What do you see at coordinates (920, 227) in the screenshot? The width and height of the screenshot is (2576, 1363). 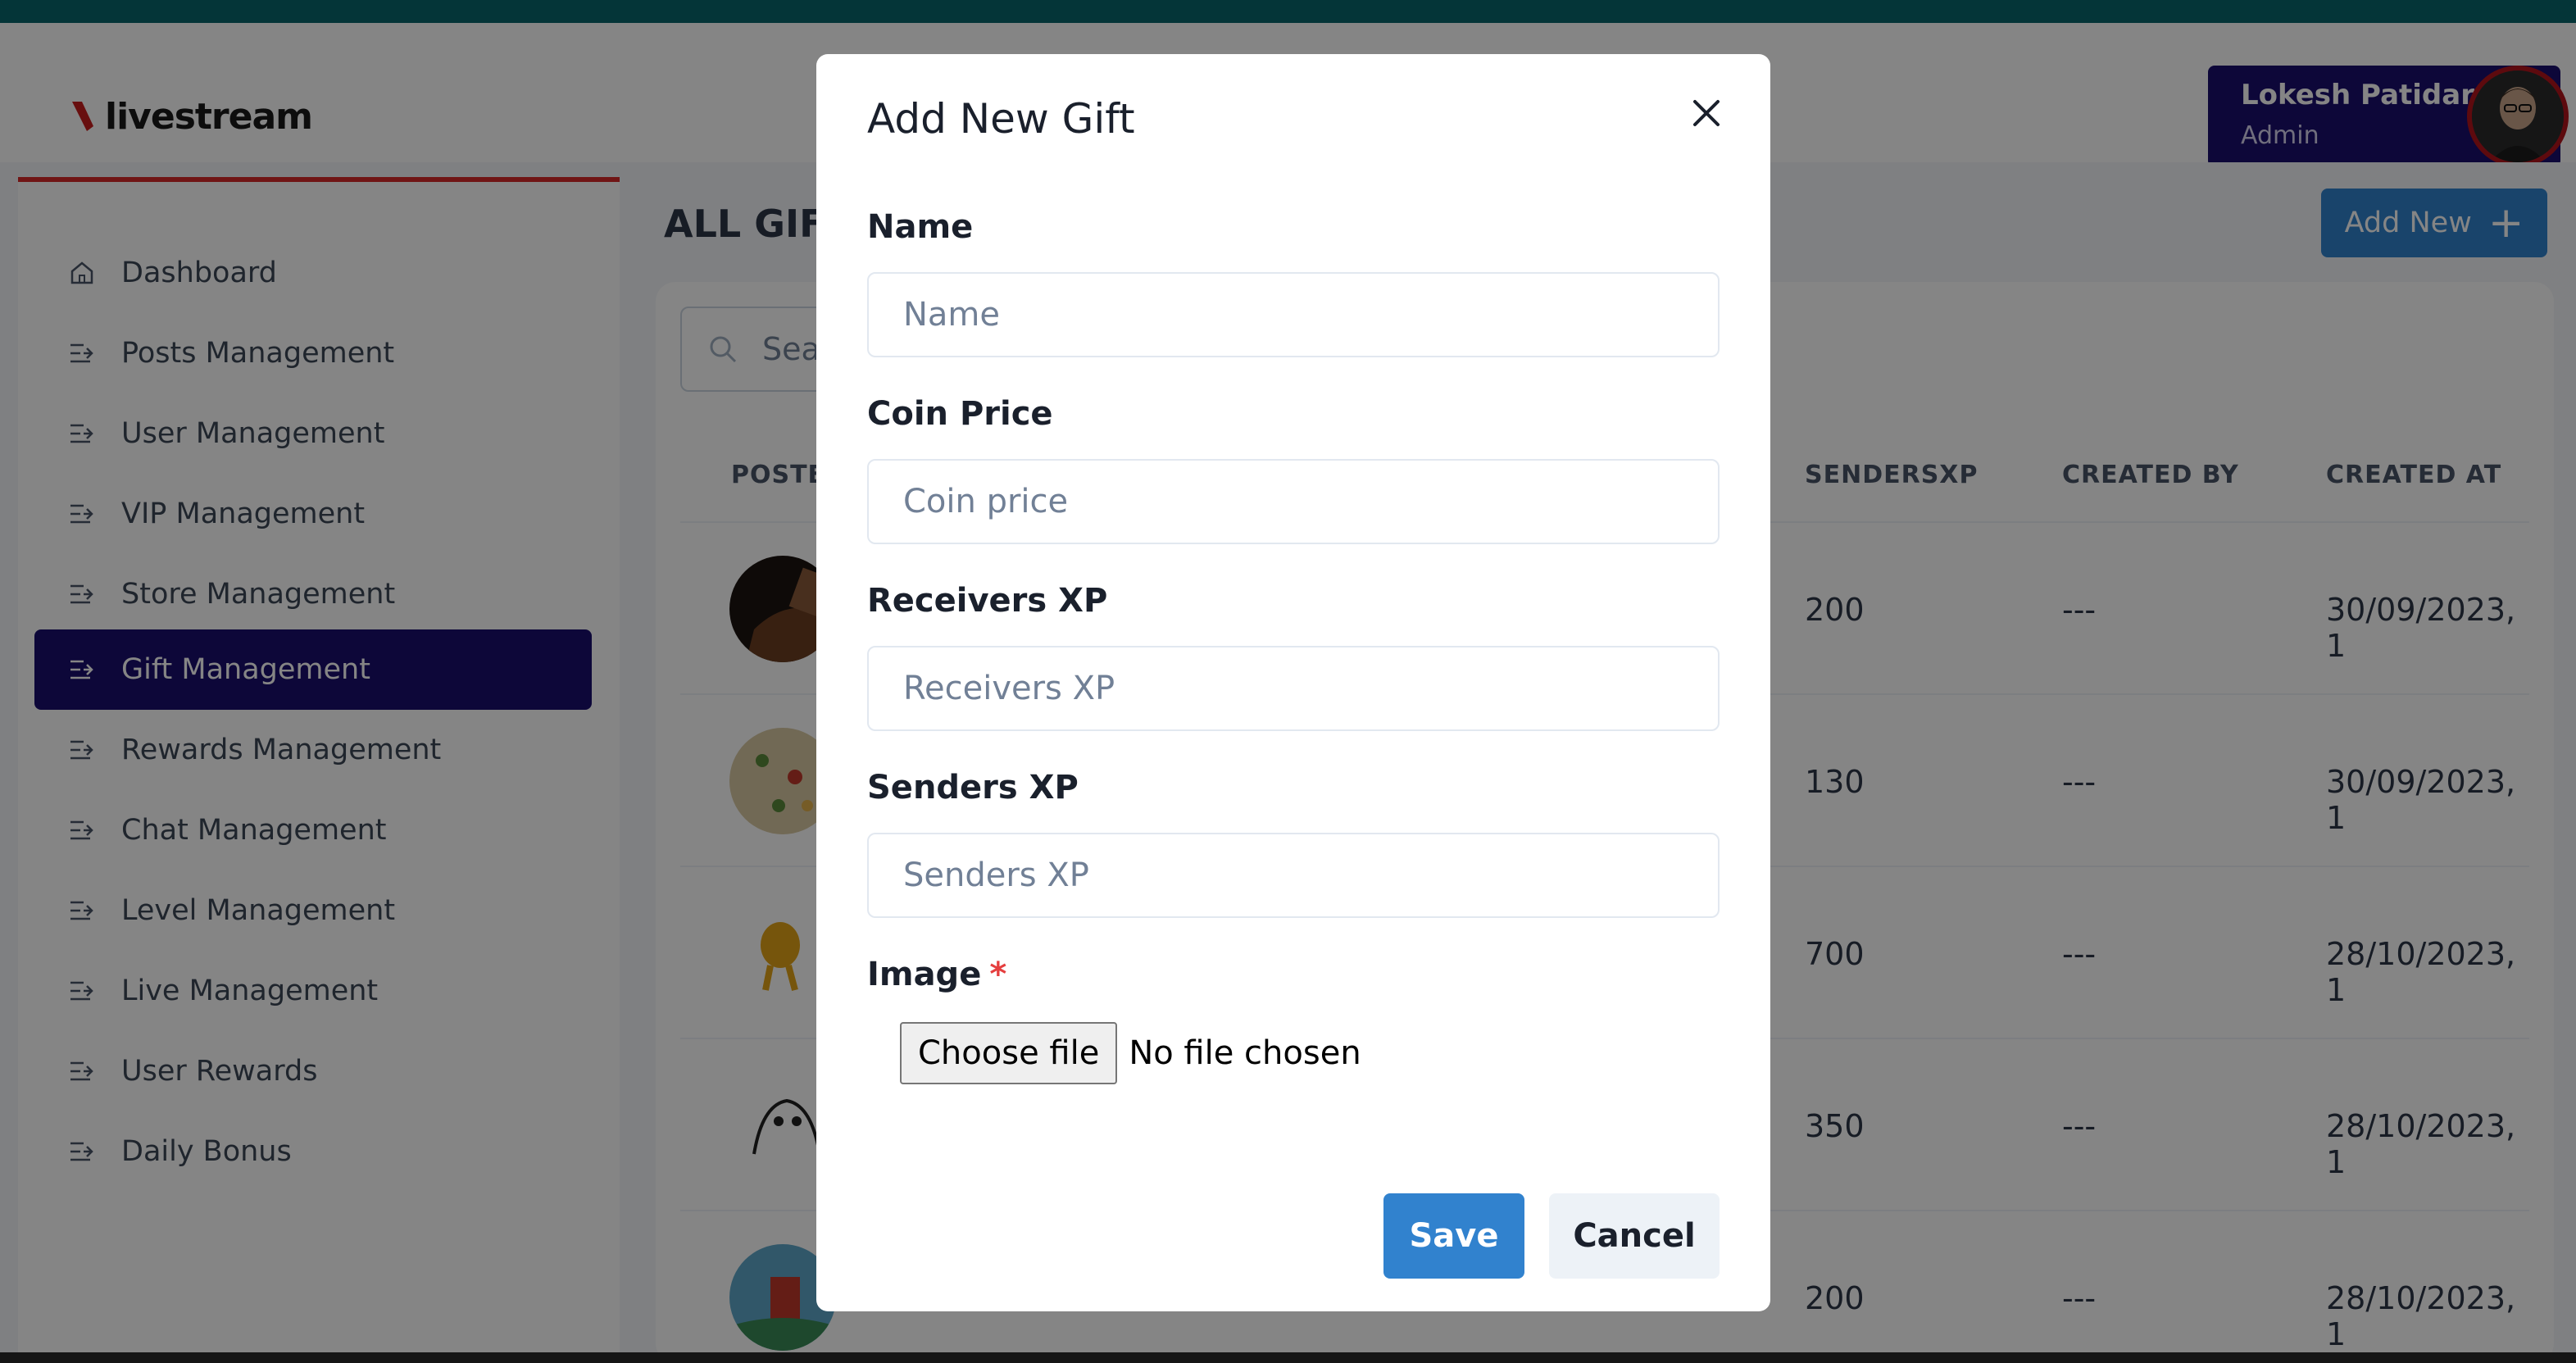 I see `name-label: Name` at bounding box center [920, 227].